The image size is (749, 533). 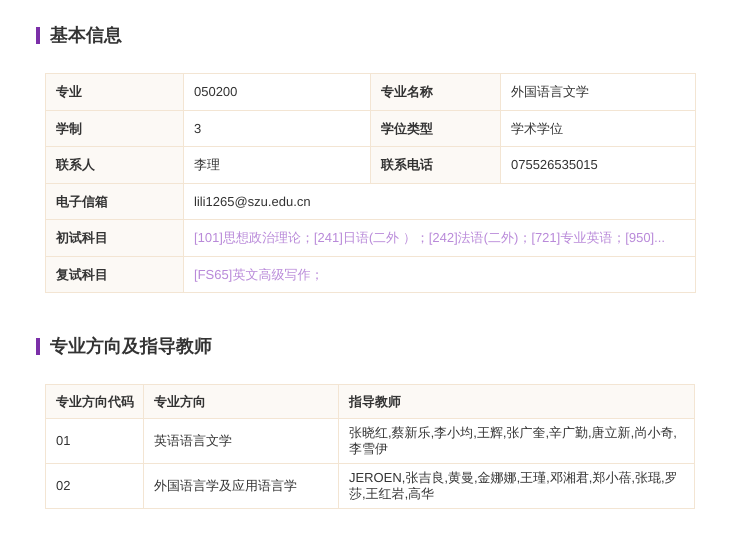 I want to click on field-label: 电子信箱, so click(x=115, y=201).